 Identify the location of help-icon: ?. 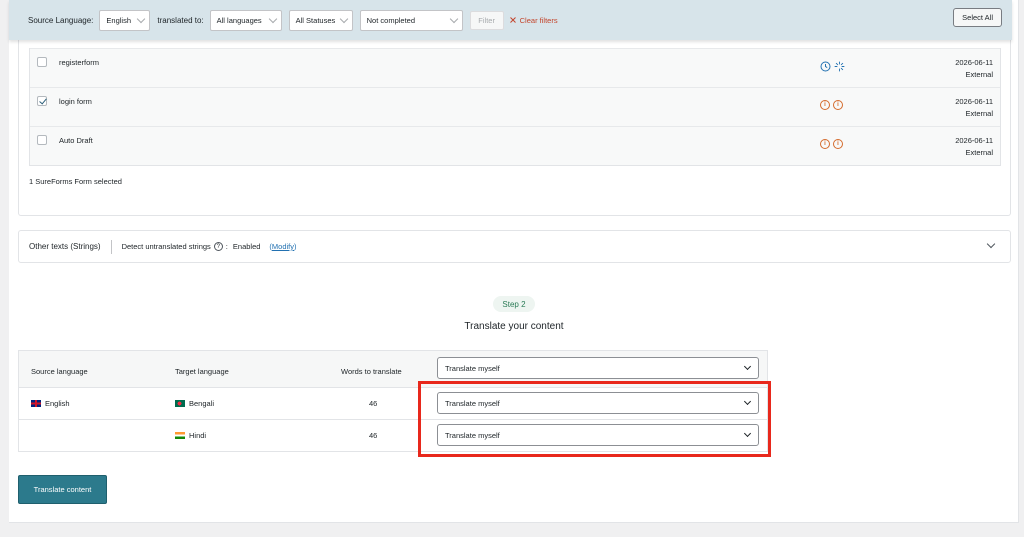
(218, 246).